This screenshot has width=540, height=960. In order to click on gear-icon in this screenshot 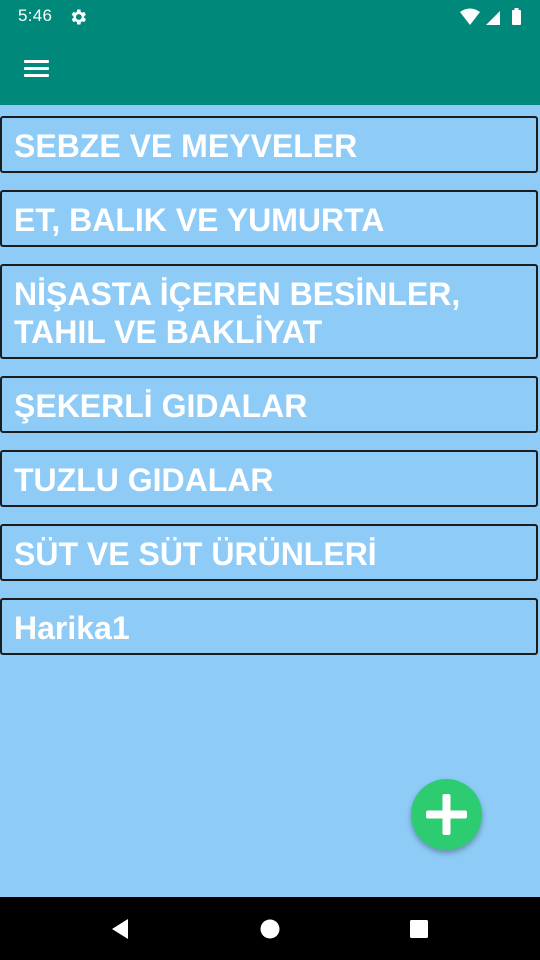, I will do `click(78, 17)`.